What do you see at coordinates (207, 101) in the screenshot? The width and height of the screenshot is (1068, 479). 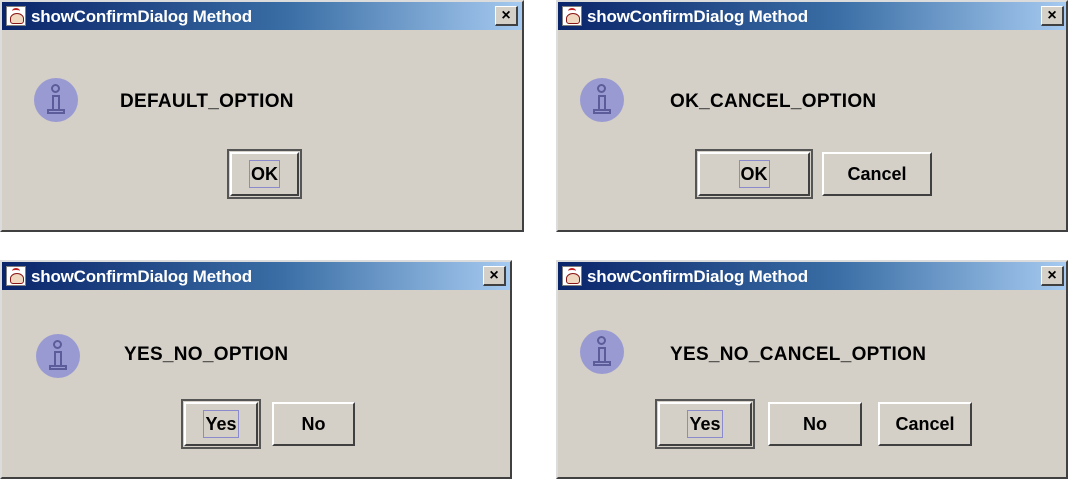 I see `dialog-message: DEFAULT_OPTION` at bounding box center [207, 101].